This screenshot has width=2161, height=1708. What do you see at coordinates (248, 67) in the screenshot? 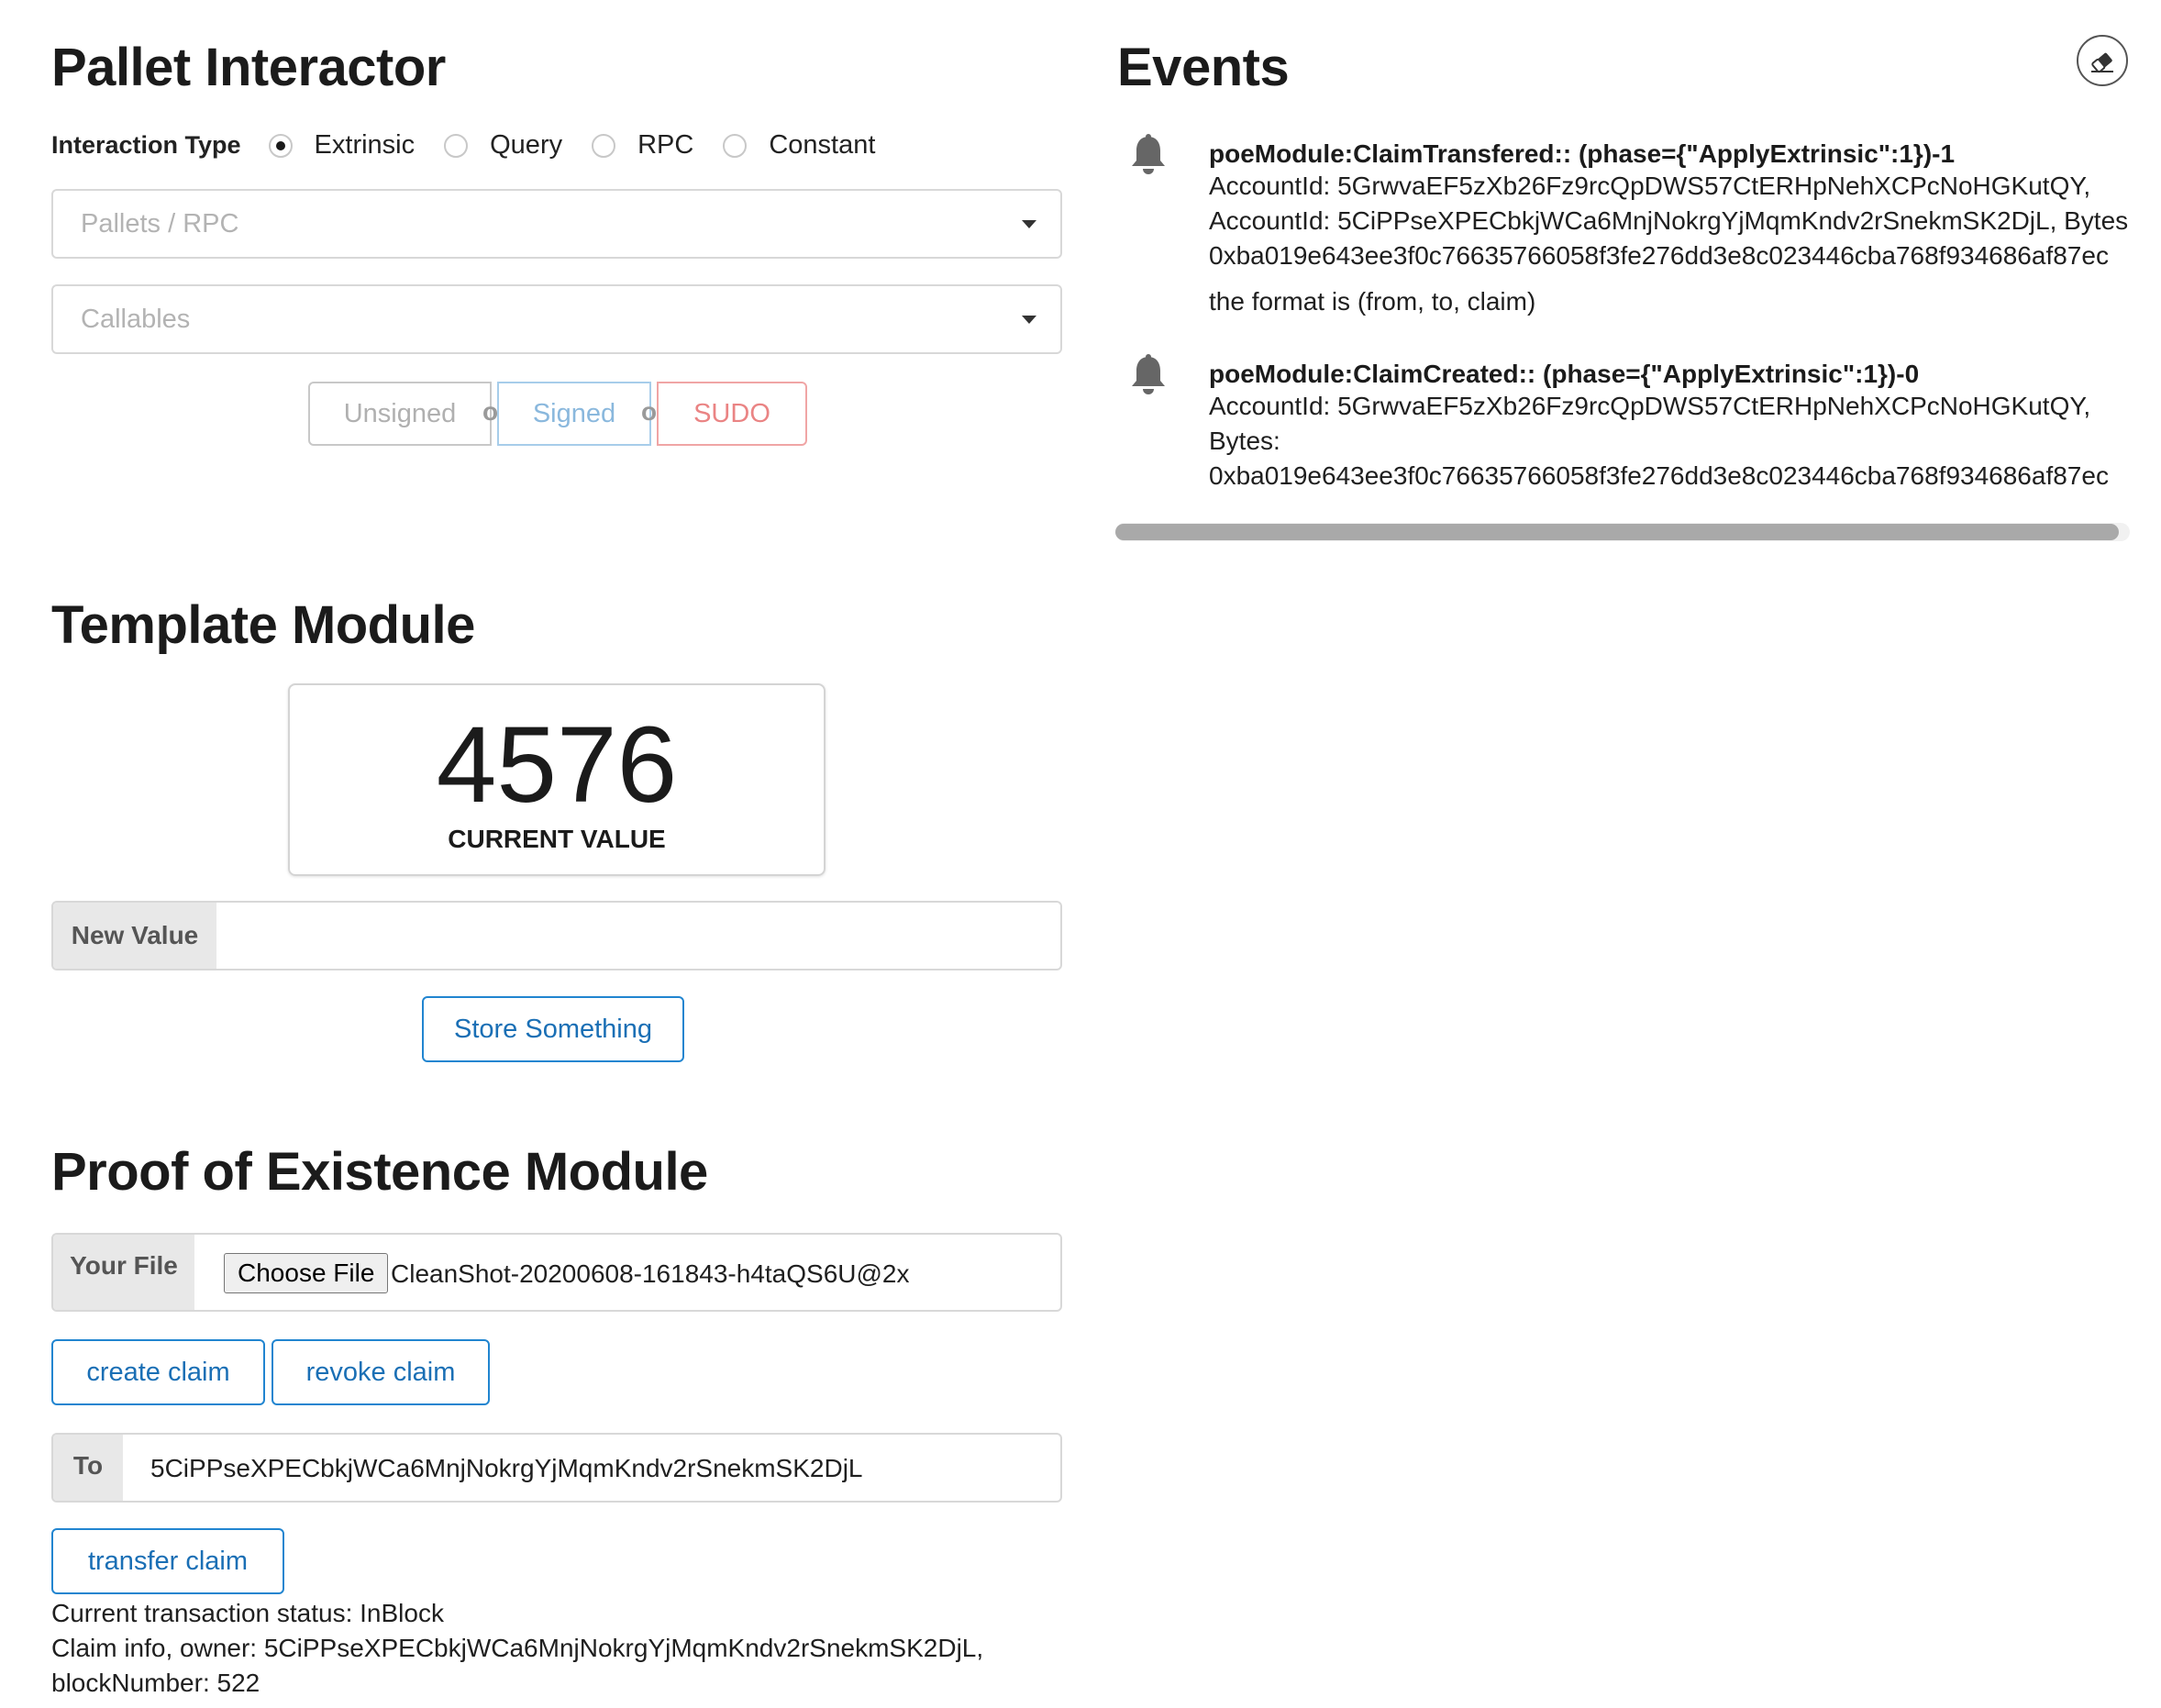
I see `pallet-interactor-title: Pallet Interactor` at bounding box center [248, 67].